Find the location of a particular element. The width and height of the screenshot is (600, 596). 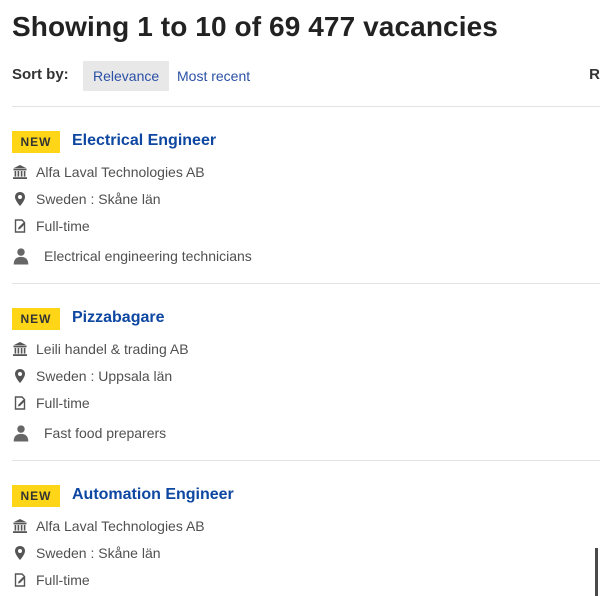

scrollbar-edge is located at coordinates (596, 572).